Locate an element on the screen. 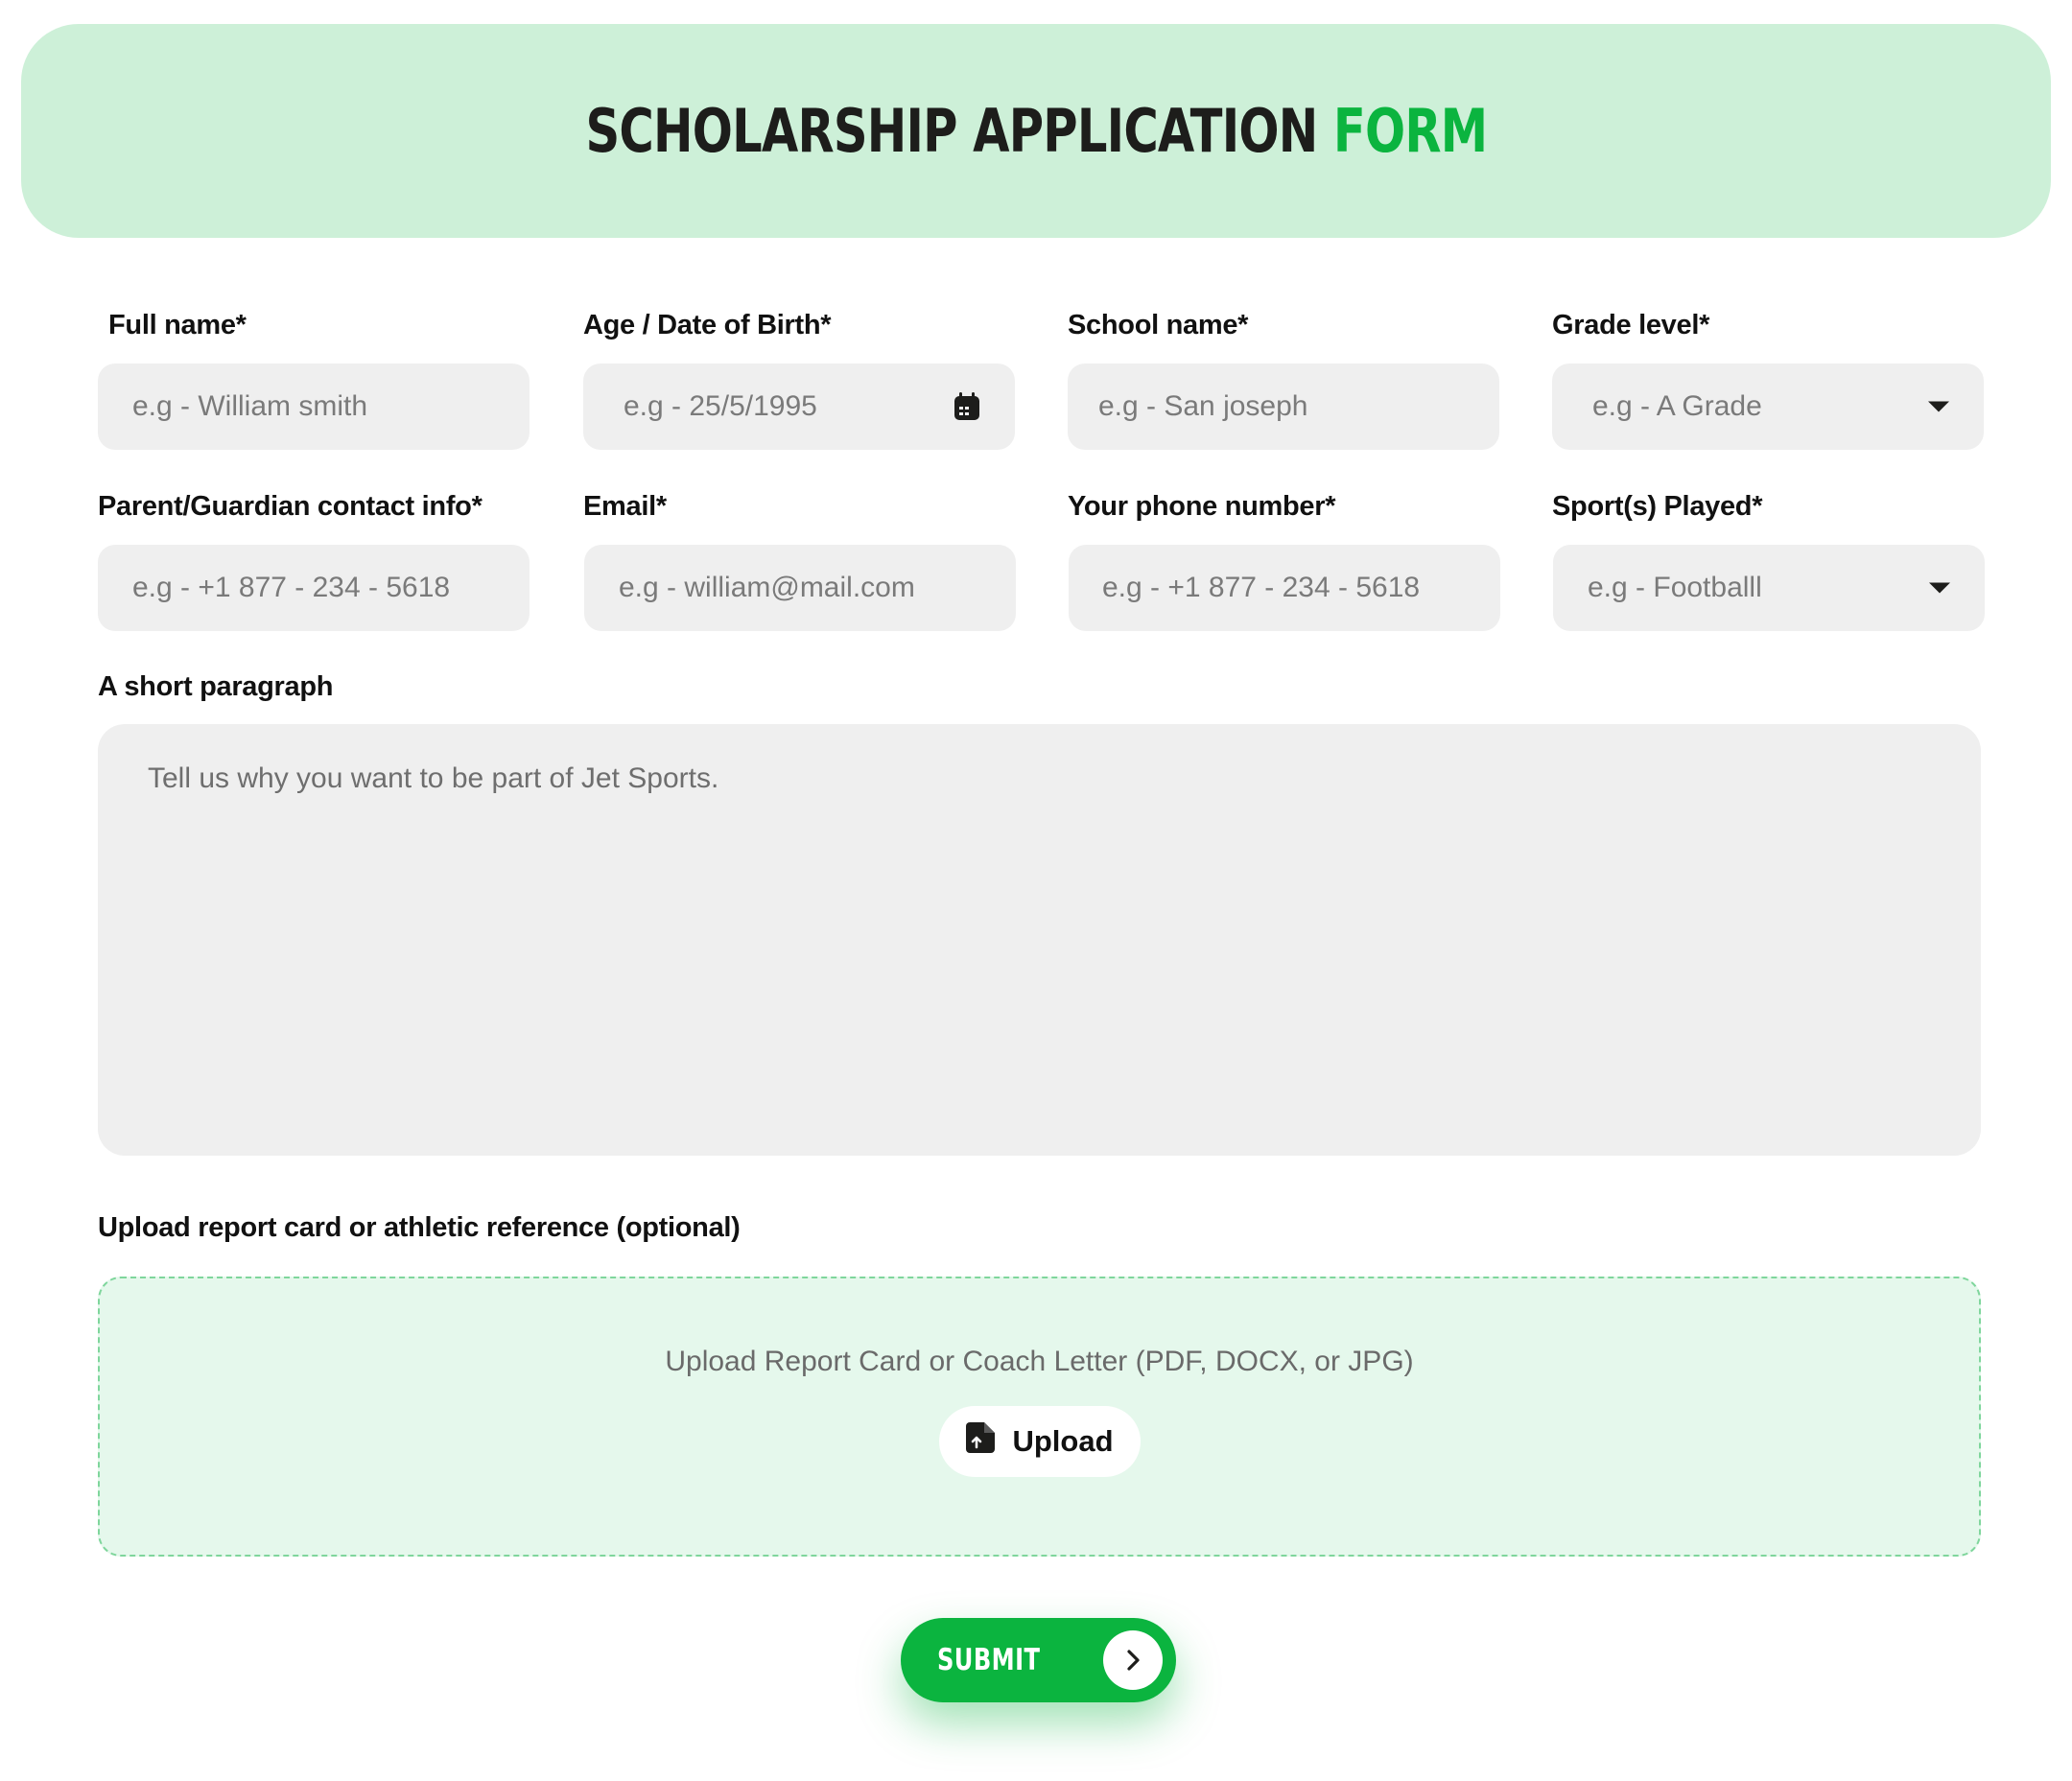 The width and height of the screenshot is (2072, 1781). dob-field: e.g - 25/5/1995 is located at coordinates (799, 406).